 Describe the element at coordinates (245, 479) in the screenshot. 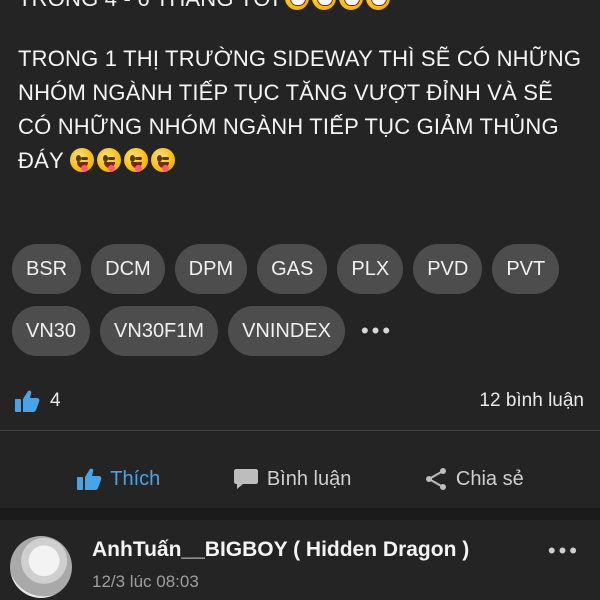

I see `comment-bubble-icon` at that location.